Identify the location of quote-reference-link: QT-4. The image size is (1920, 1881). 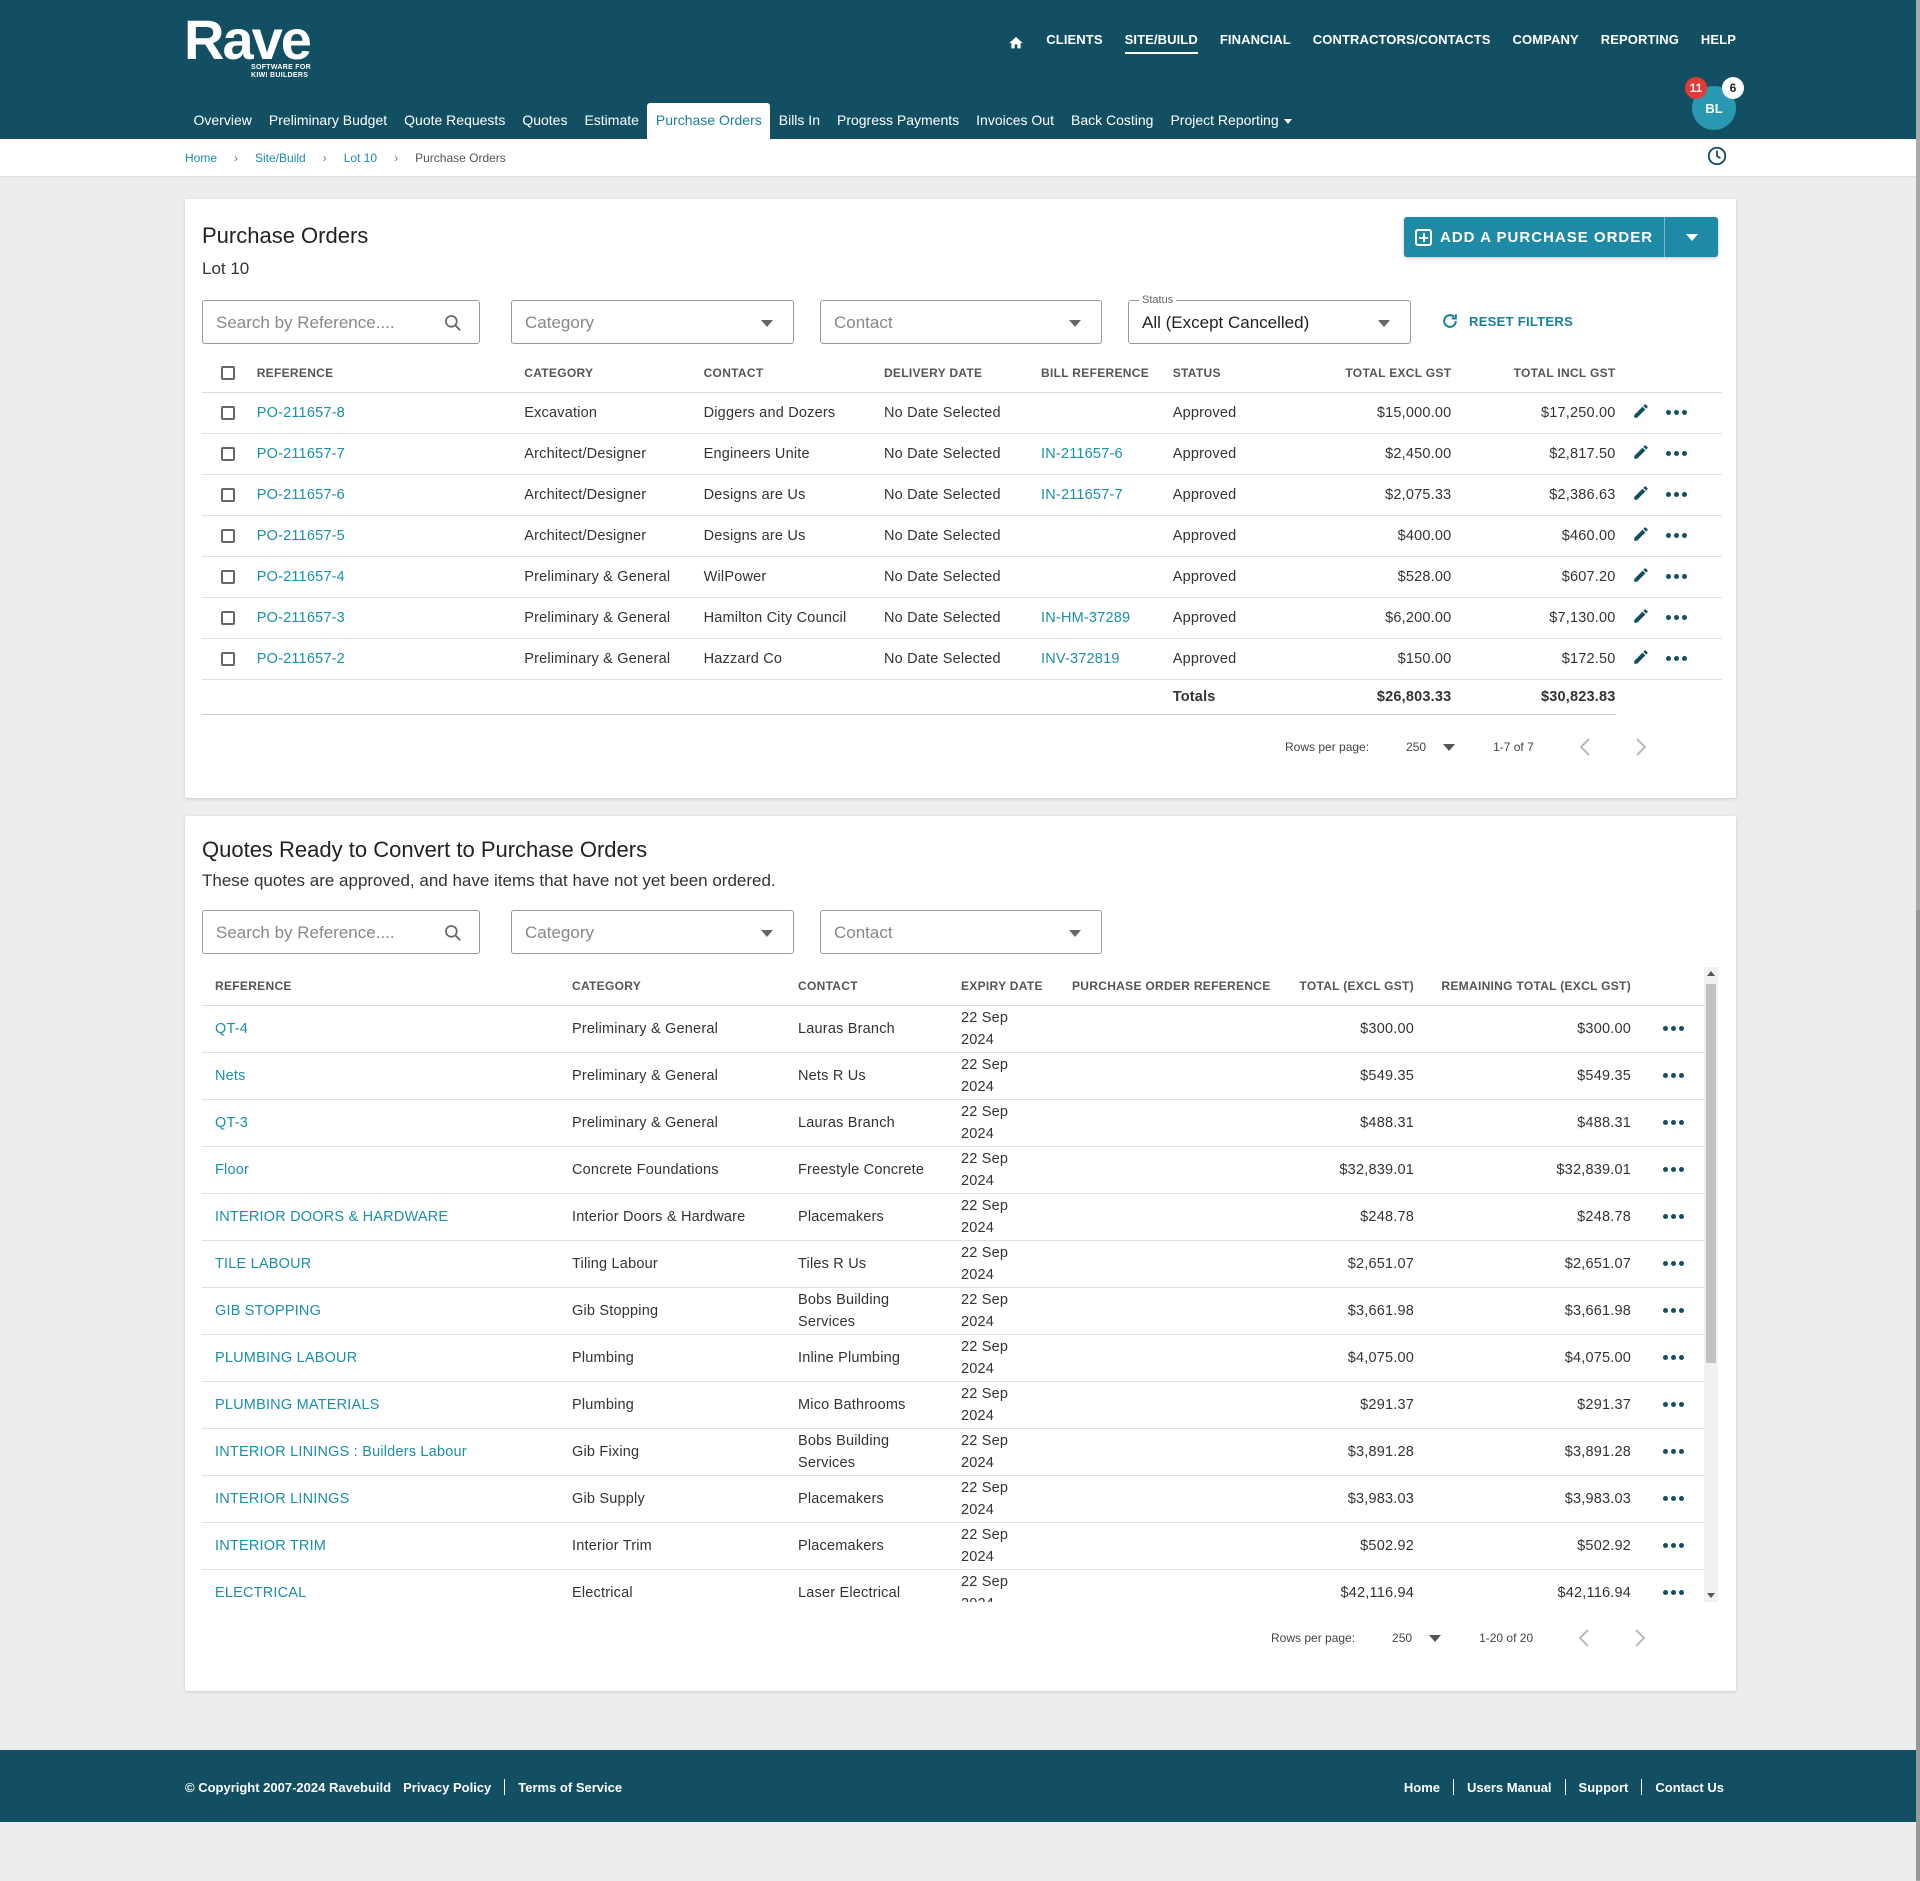
(231, 1029).